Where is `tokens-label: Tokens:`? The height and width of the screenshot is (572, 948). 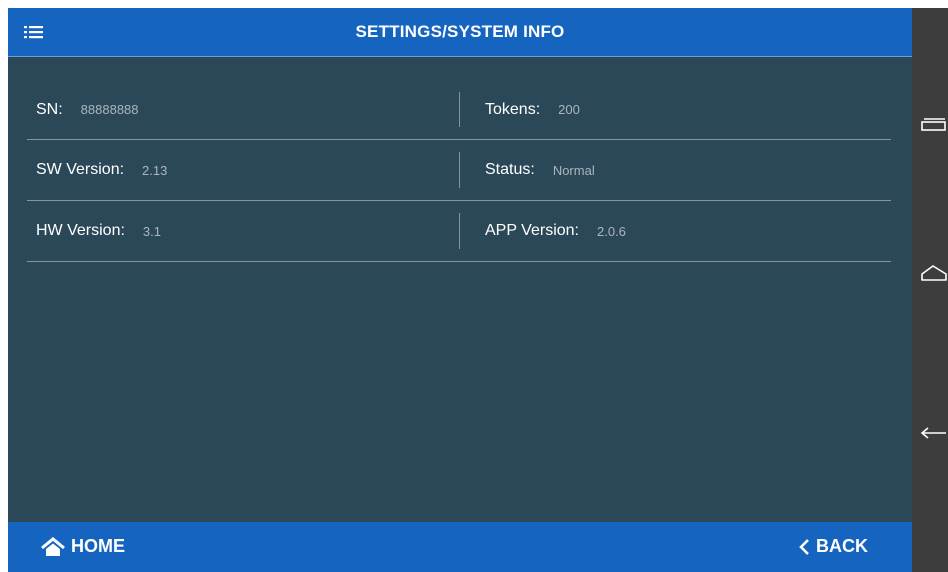
tokens-label: Tokens: is located at coordinates (513, 109).